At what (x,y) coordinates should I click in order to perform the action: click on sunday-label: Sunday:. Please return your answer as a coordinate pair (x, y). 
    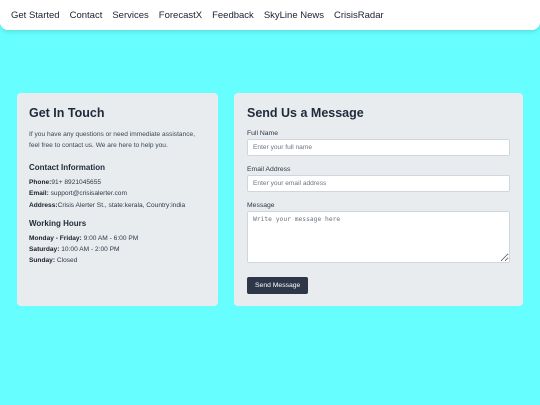
    Looking at the image, I should click on (42, 261).